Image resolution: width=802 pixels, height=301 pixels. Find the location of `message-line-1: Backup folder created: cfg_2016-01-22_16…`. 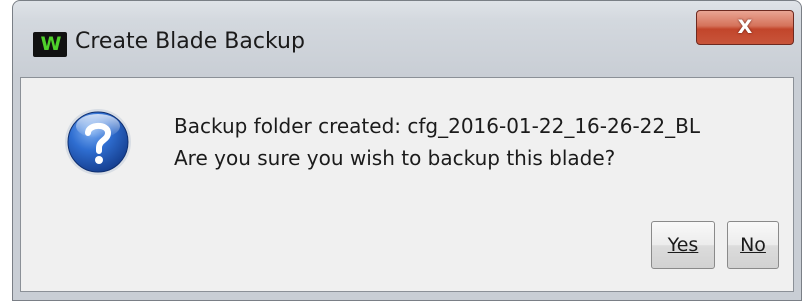

message-line-1: Backup folder created: cfg_2016-01-22_16… is located at coordinates (437, 126).